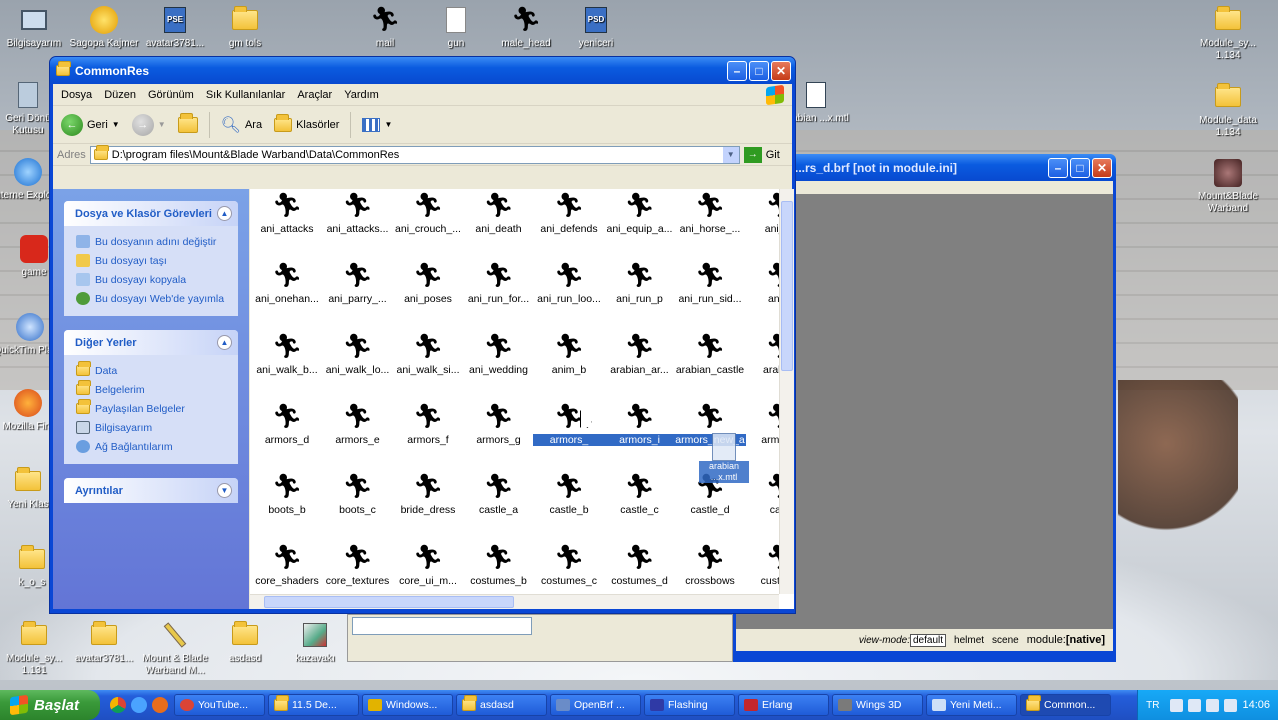 The image size is (1278, 720). I want to click on task-move: Bu dosyayı taşı, so click(152, 260).